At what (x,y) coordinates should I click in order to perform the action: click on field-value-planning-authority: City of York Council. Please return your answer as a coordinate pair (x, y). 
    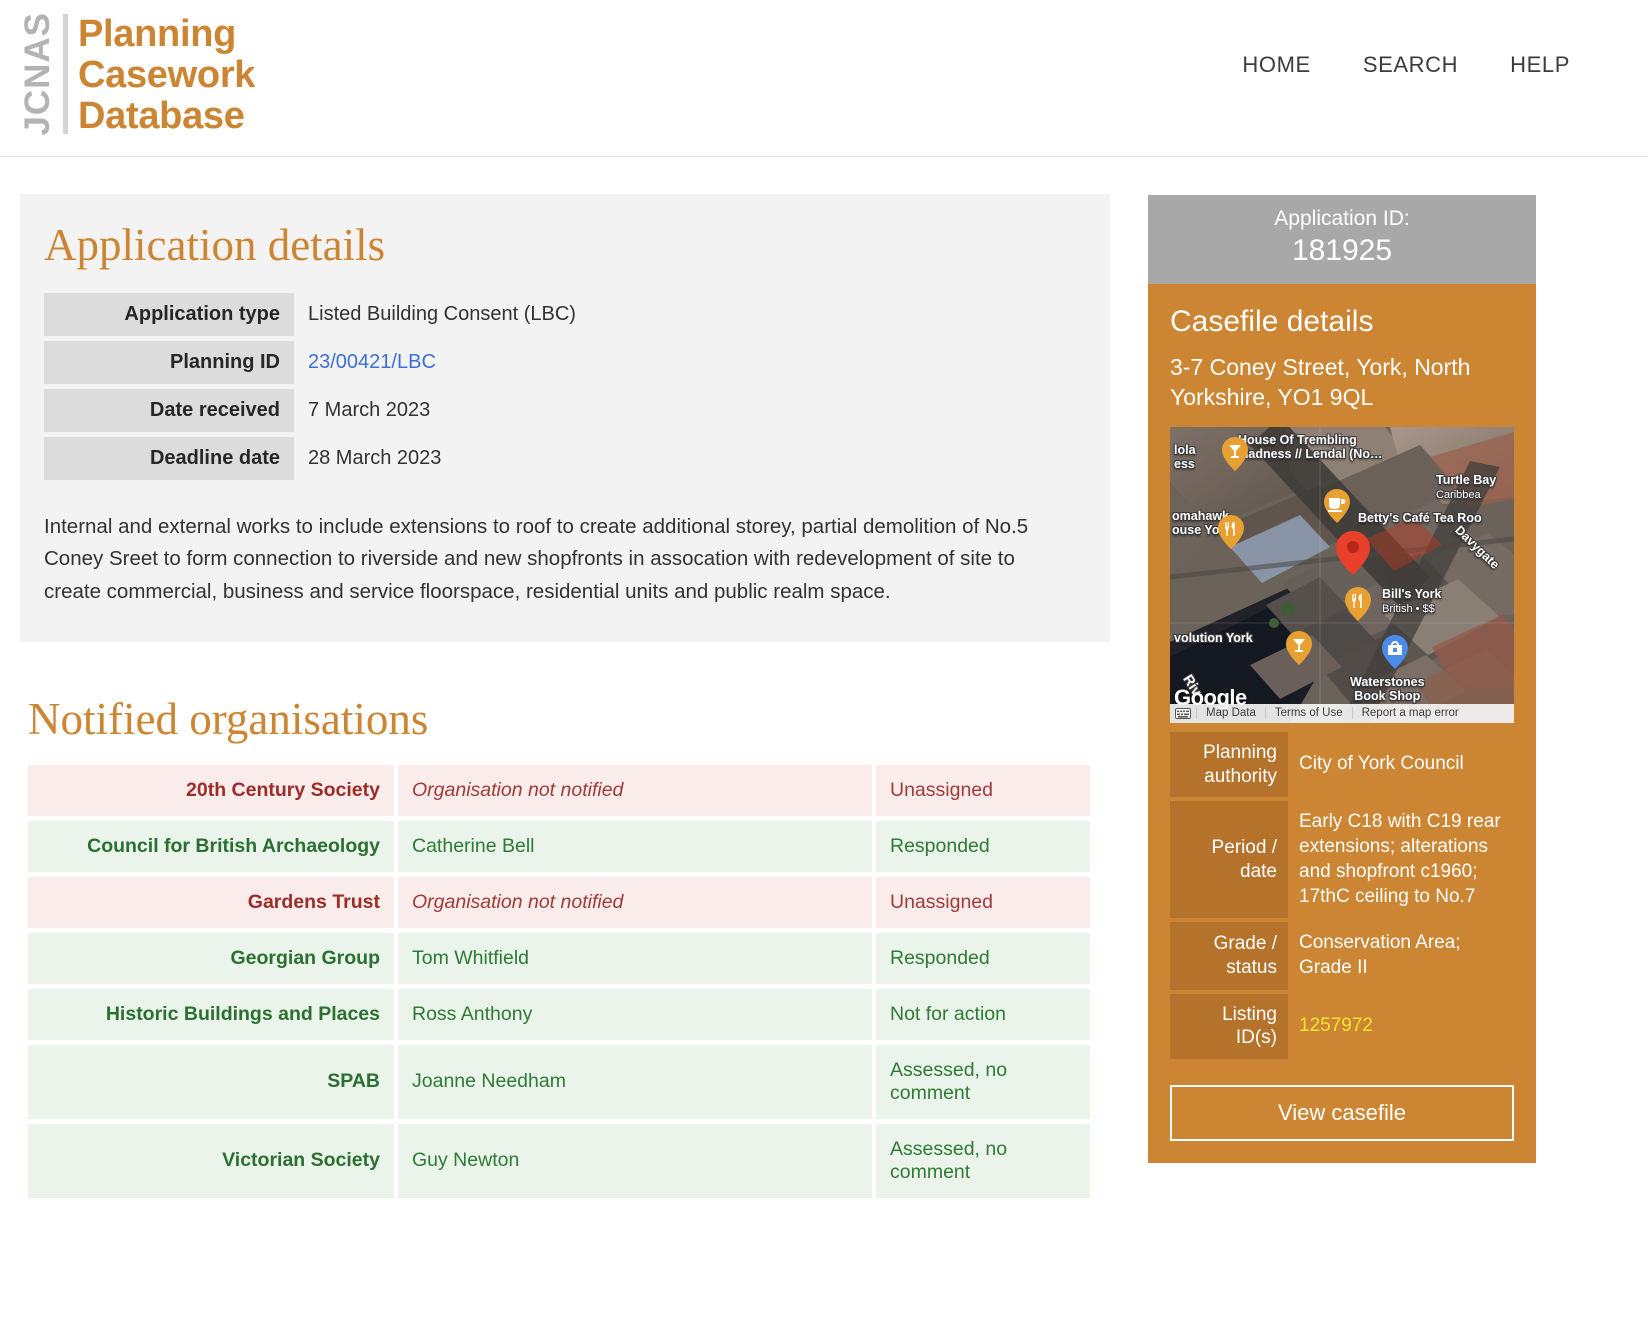
    Looking at the image, I should click on (1381, 764).